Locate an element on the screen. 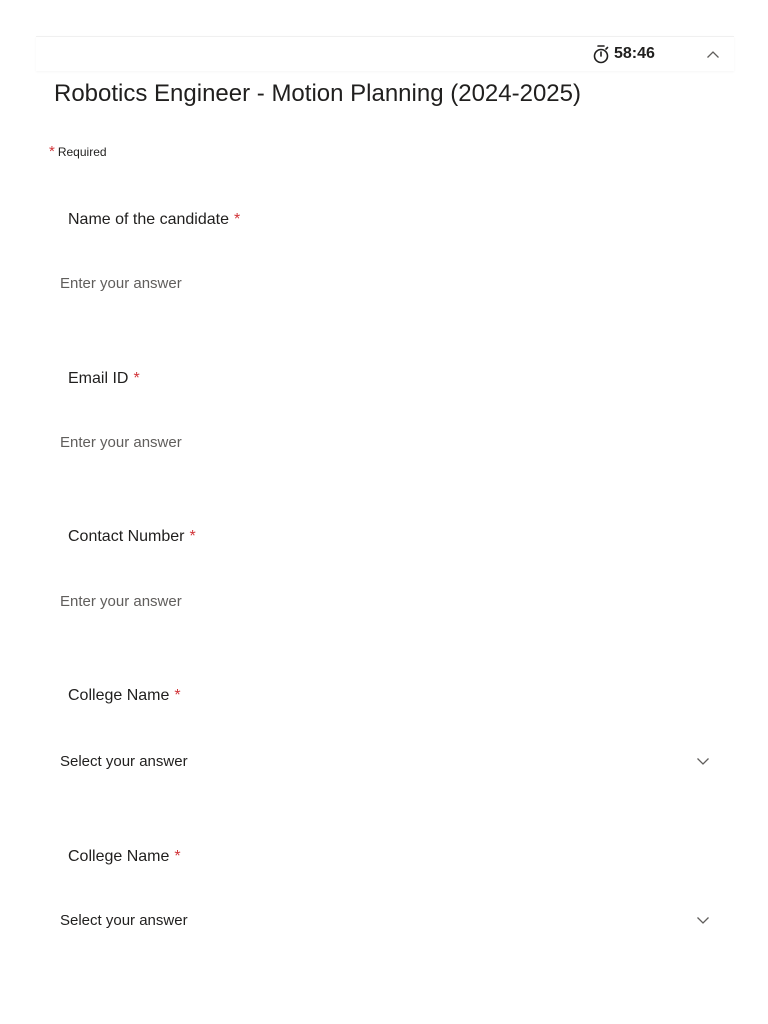 This screenshot has height=1024, width=768. required-note: * Required is located at coordinates (78, 151).